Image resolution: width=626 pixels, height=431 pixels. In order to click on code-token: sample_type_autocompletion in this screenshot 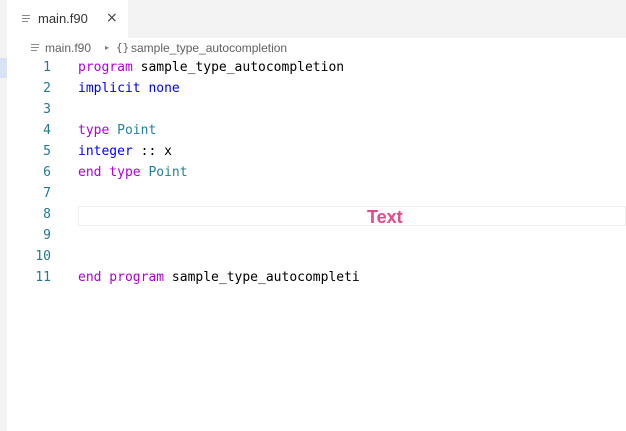, I will do `click(238, 67)`.